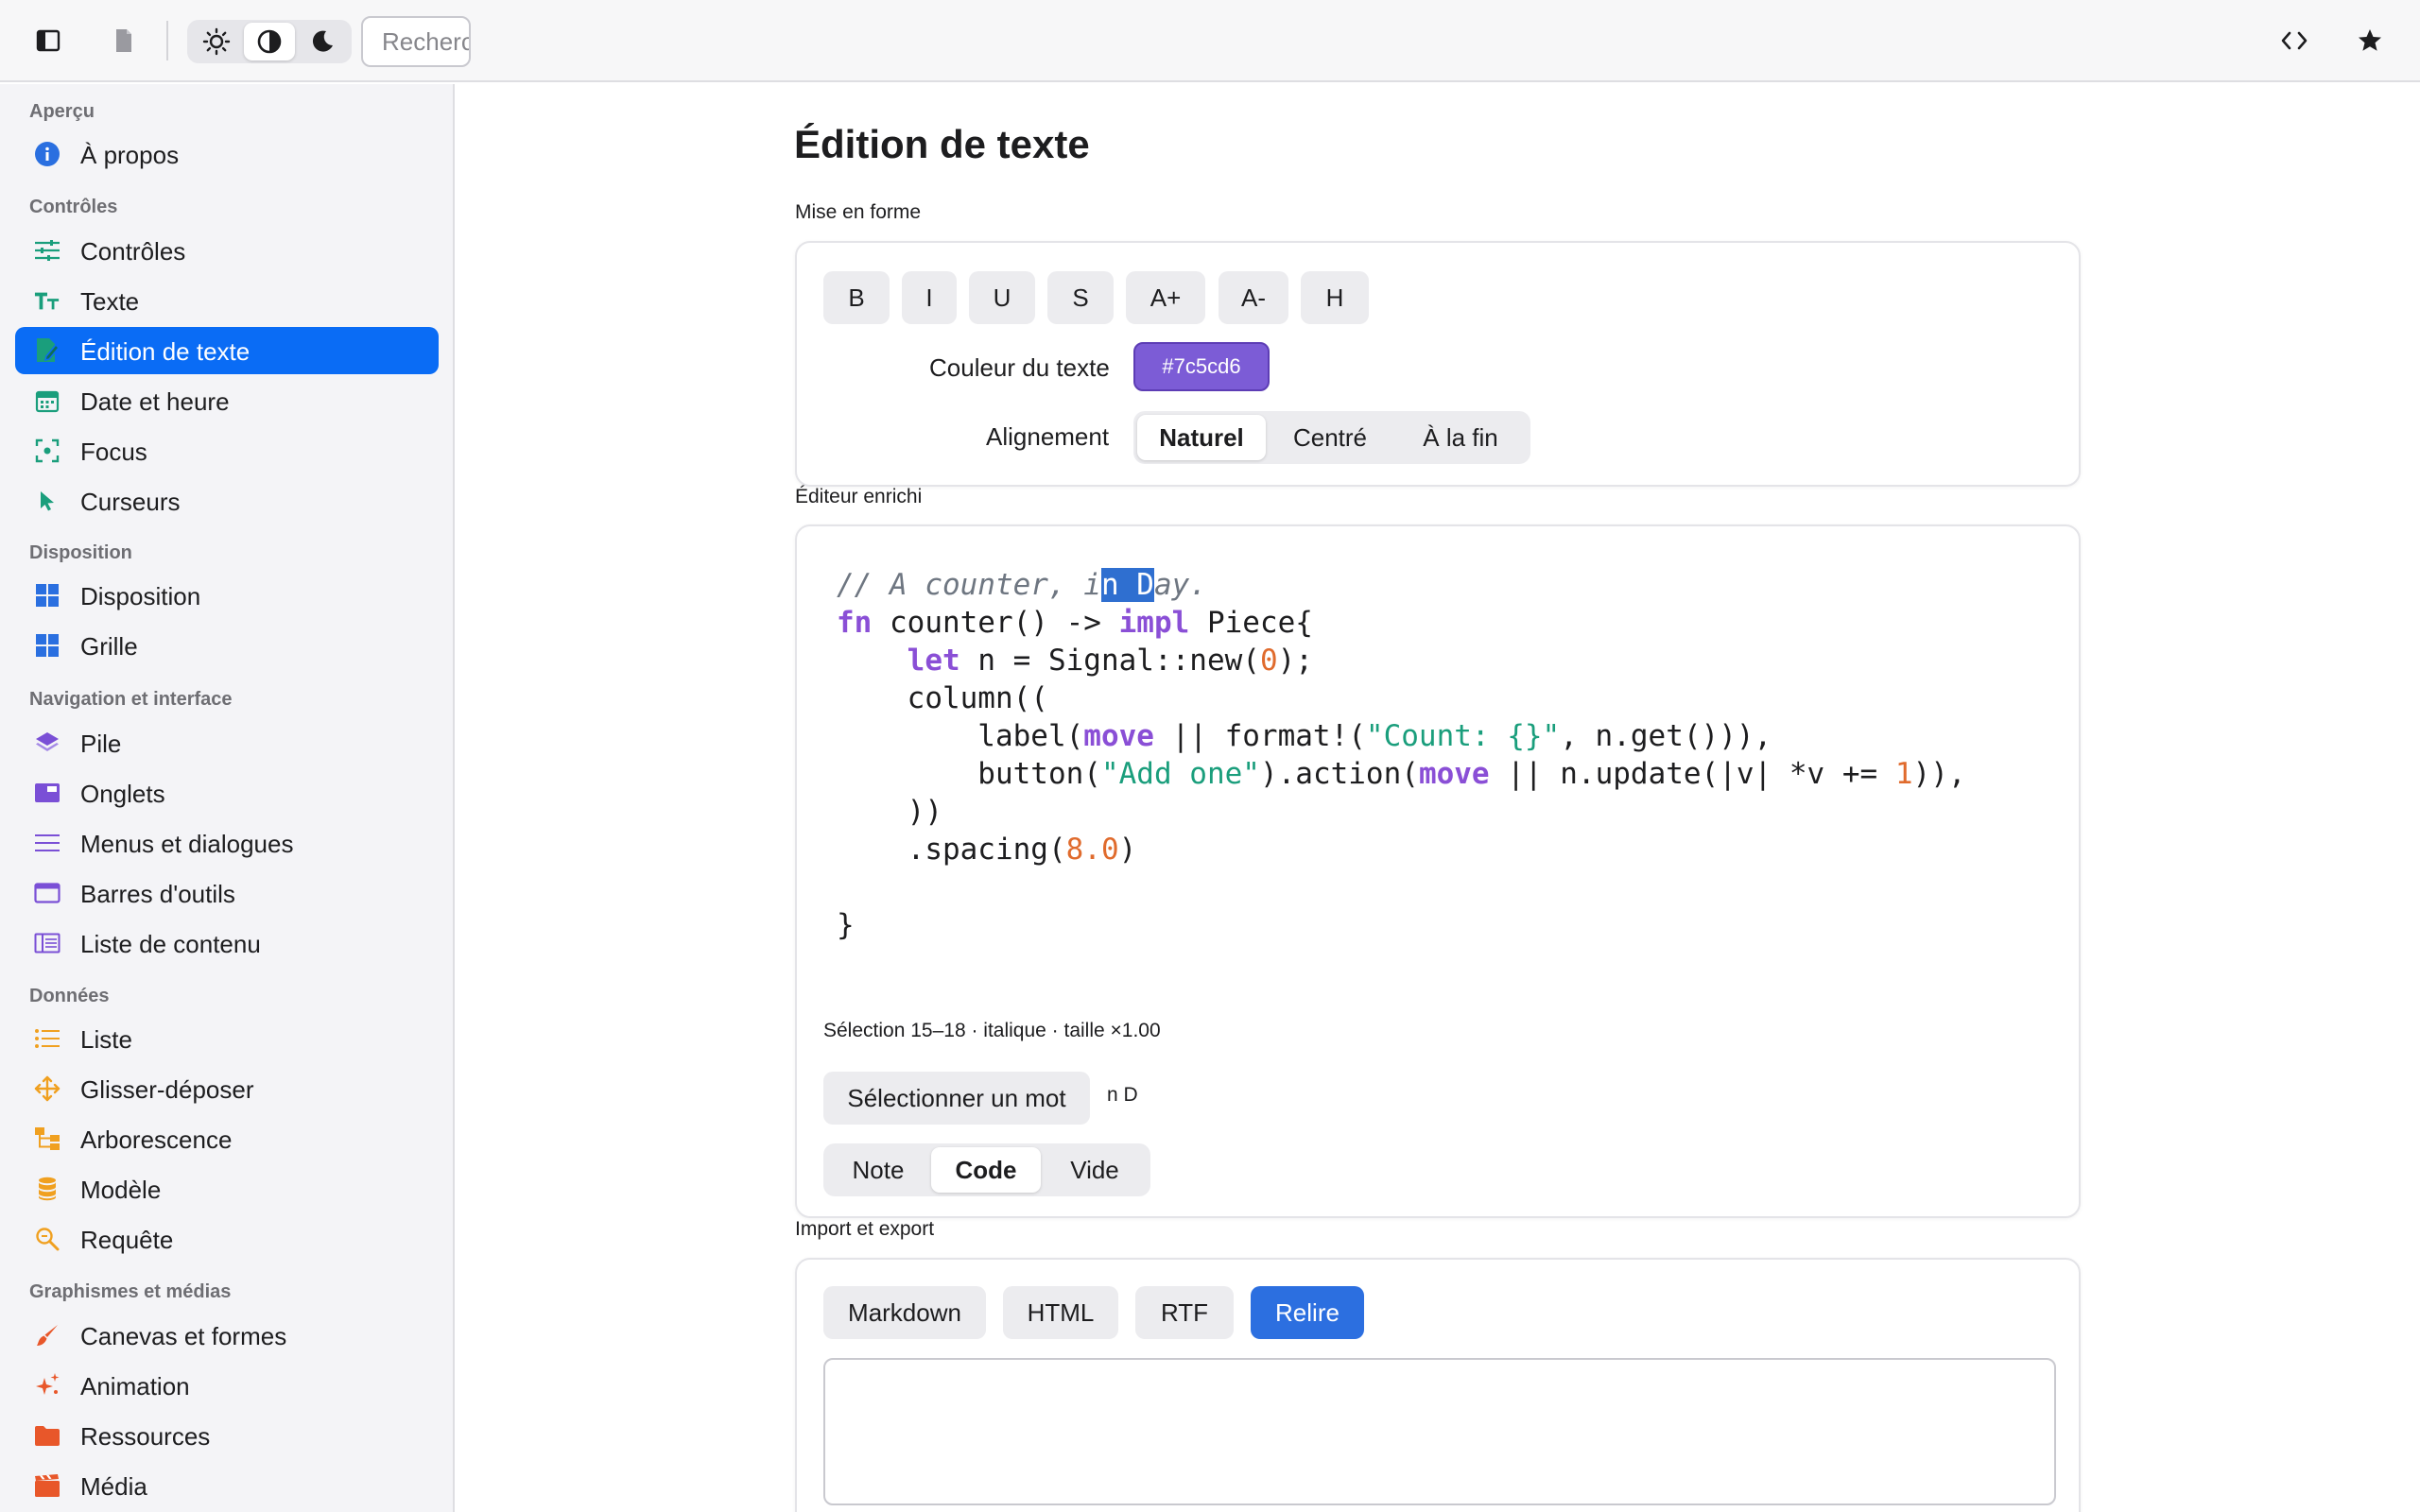 The height and width of the screenshot is (1512, 2420). I want to click on align-center-option: Centré, so click(1330, 437).